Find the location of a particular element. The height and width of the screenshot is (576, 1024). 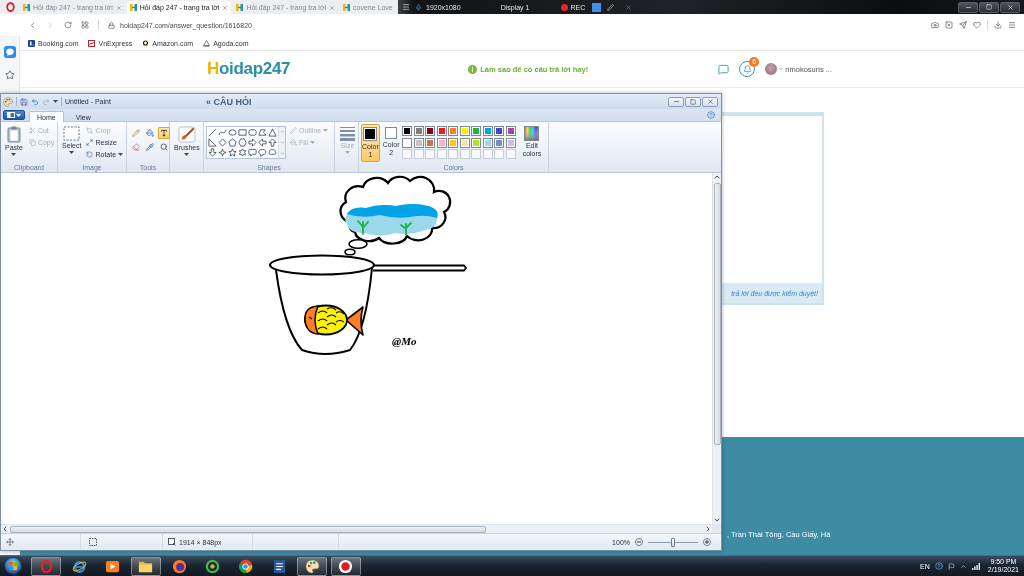

rounded-rectangle-shape-icon is located at coordinates (252, 132).